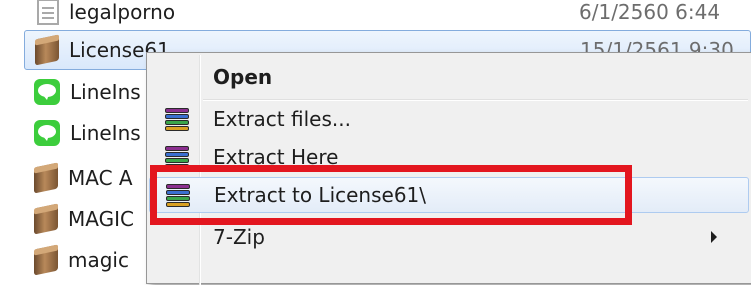 The height and width of the screenshot is (285, 751). I want to click on menu-item-label: 7-Zip, so click(239, 237).